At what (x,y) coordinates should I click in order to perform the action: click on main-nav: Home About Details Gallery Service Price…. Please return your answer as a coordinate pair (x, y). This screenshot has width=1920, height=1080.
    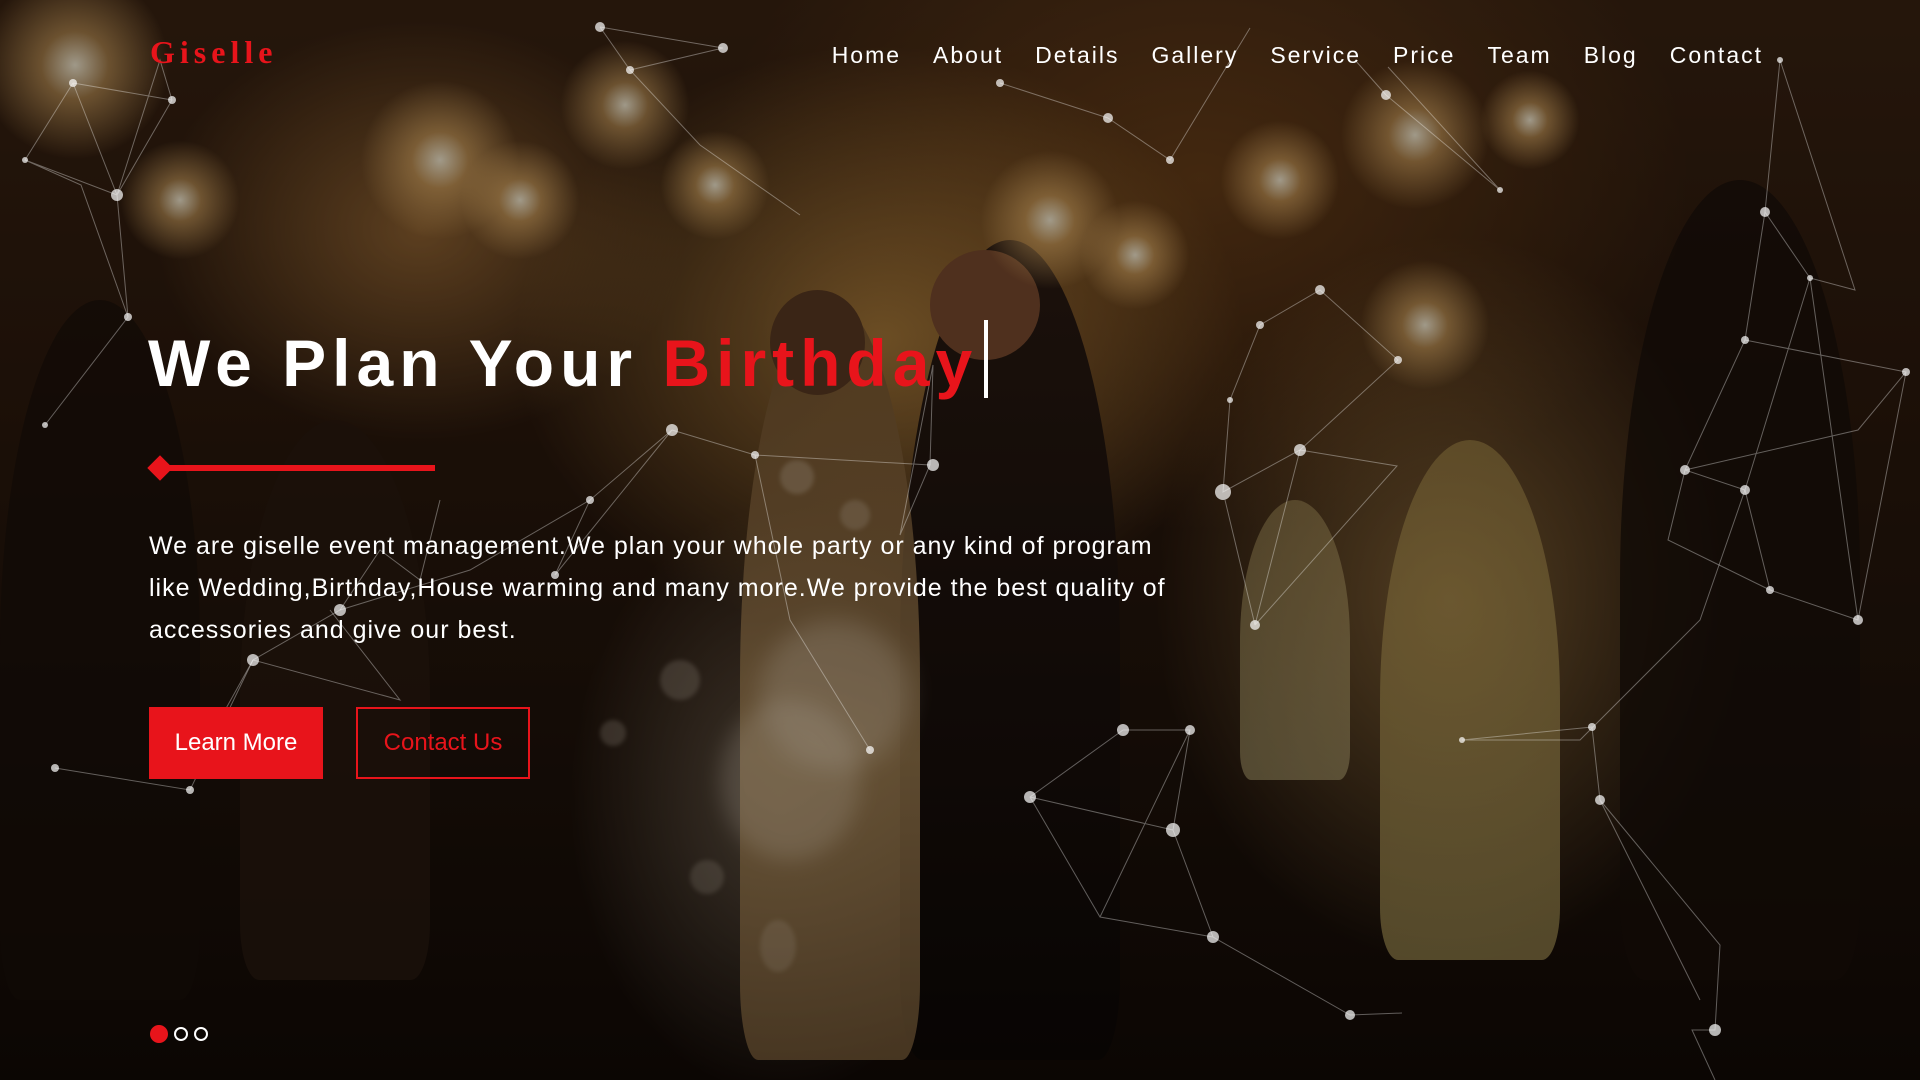
    Looking at the image, I should click on (1297, 55).